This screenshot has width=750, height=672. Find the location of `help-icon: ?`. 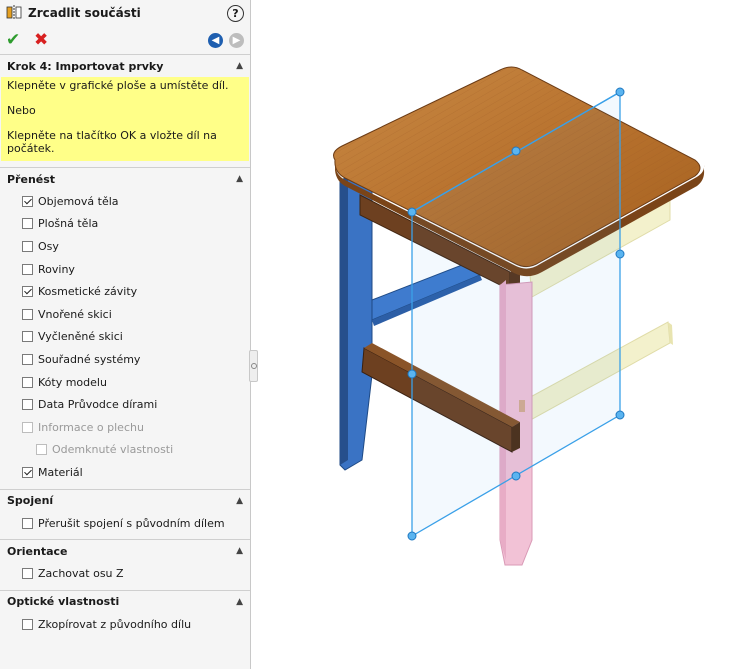

help-icon: ? is located at coordinates (235, 13).